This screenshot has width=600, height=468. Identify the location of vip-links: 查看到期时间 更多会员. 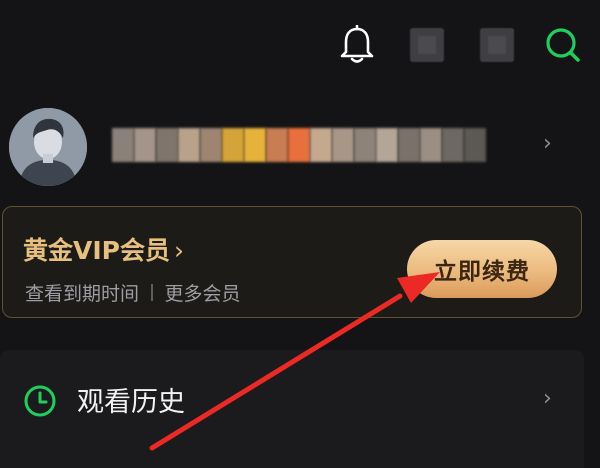
(133, 292).